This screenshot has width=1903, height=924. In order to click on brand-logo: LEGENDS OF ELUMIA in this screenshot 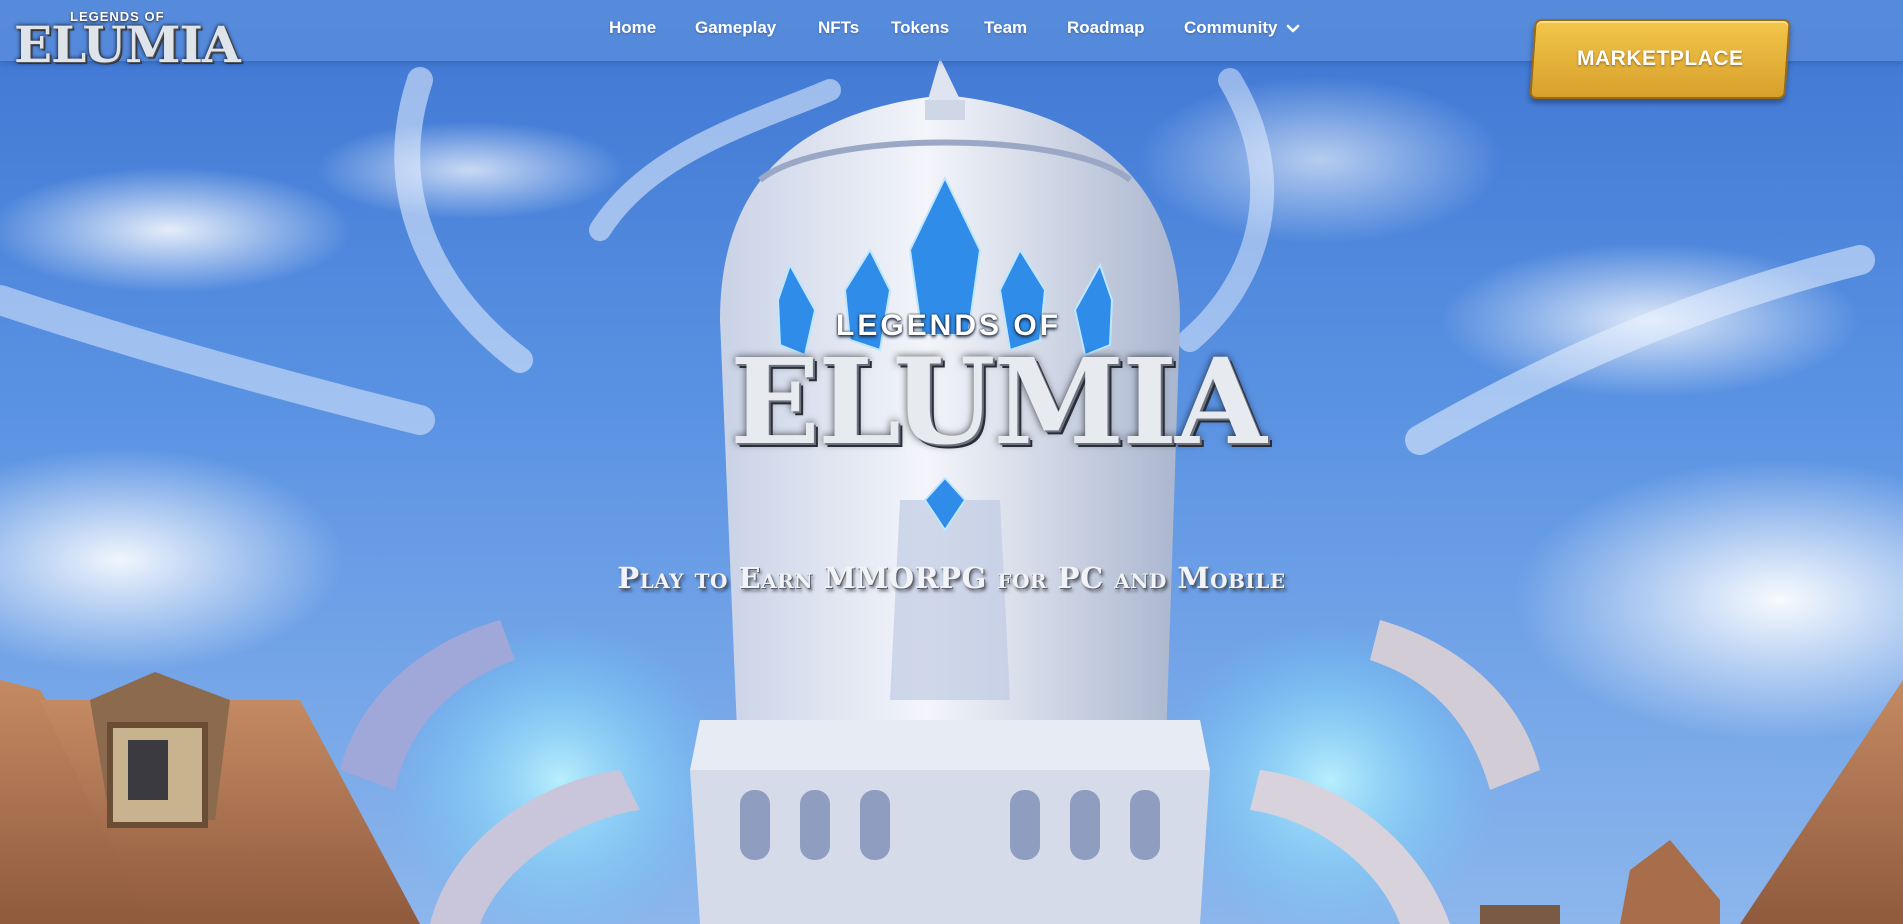, I will do `click(127, 39)`.